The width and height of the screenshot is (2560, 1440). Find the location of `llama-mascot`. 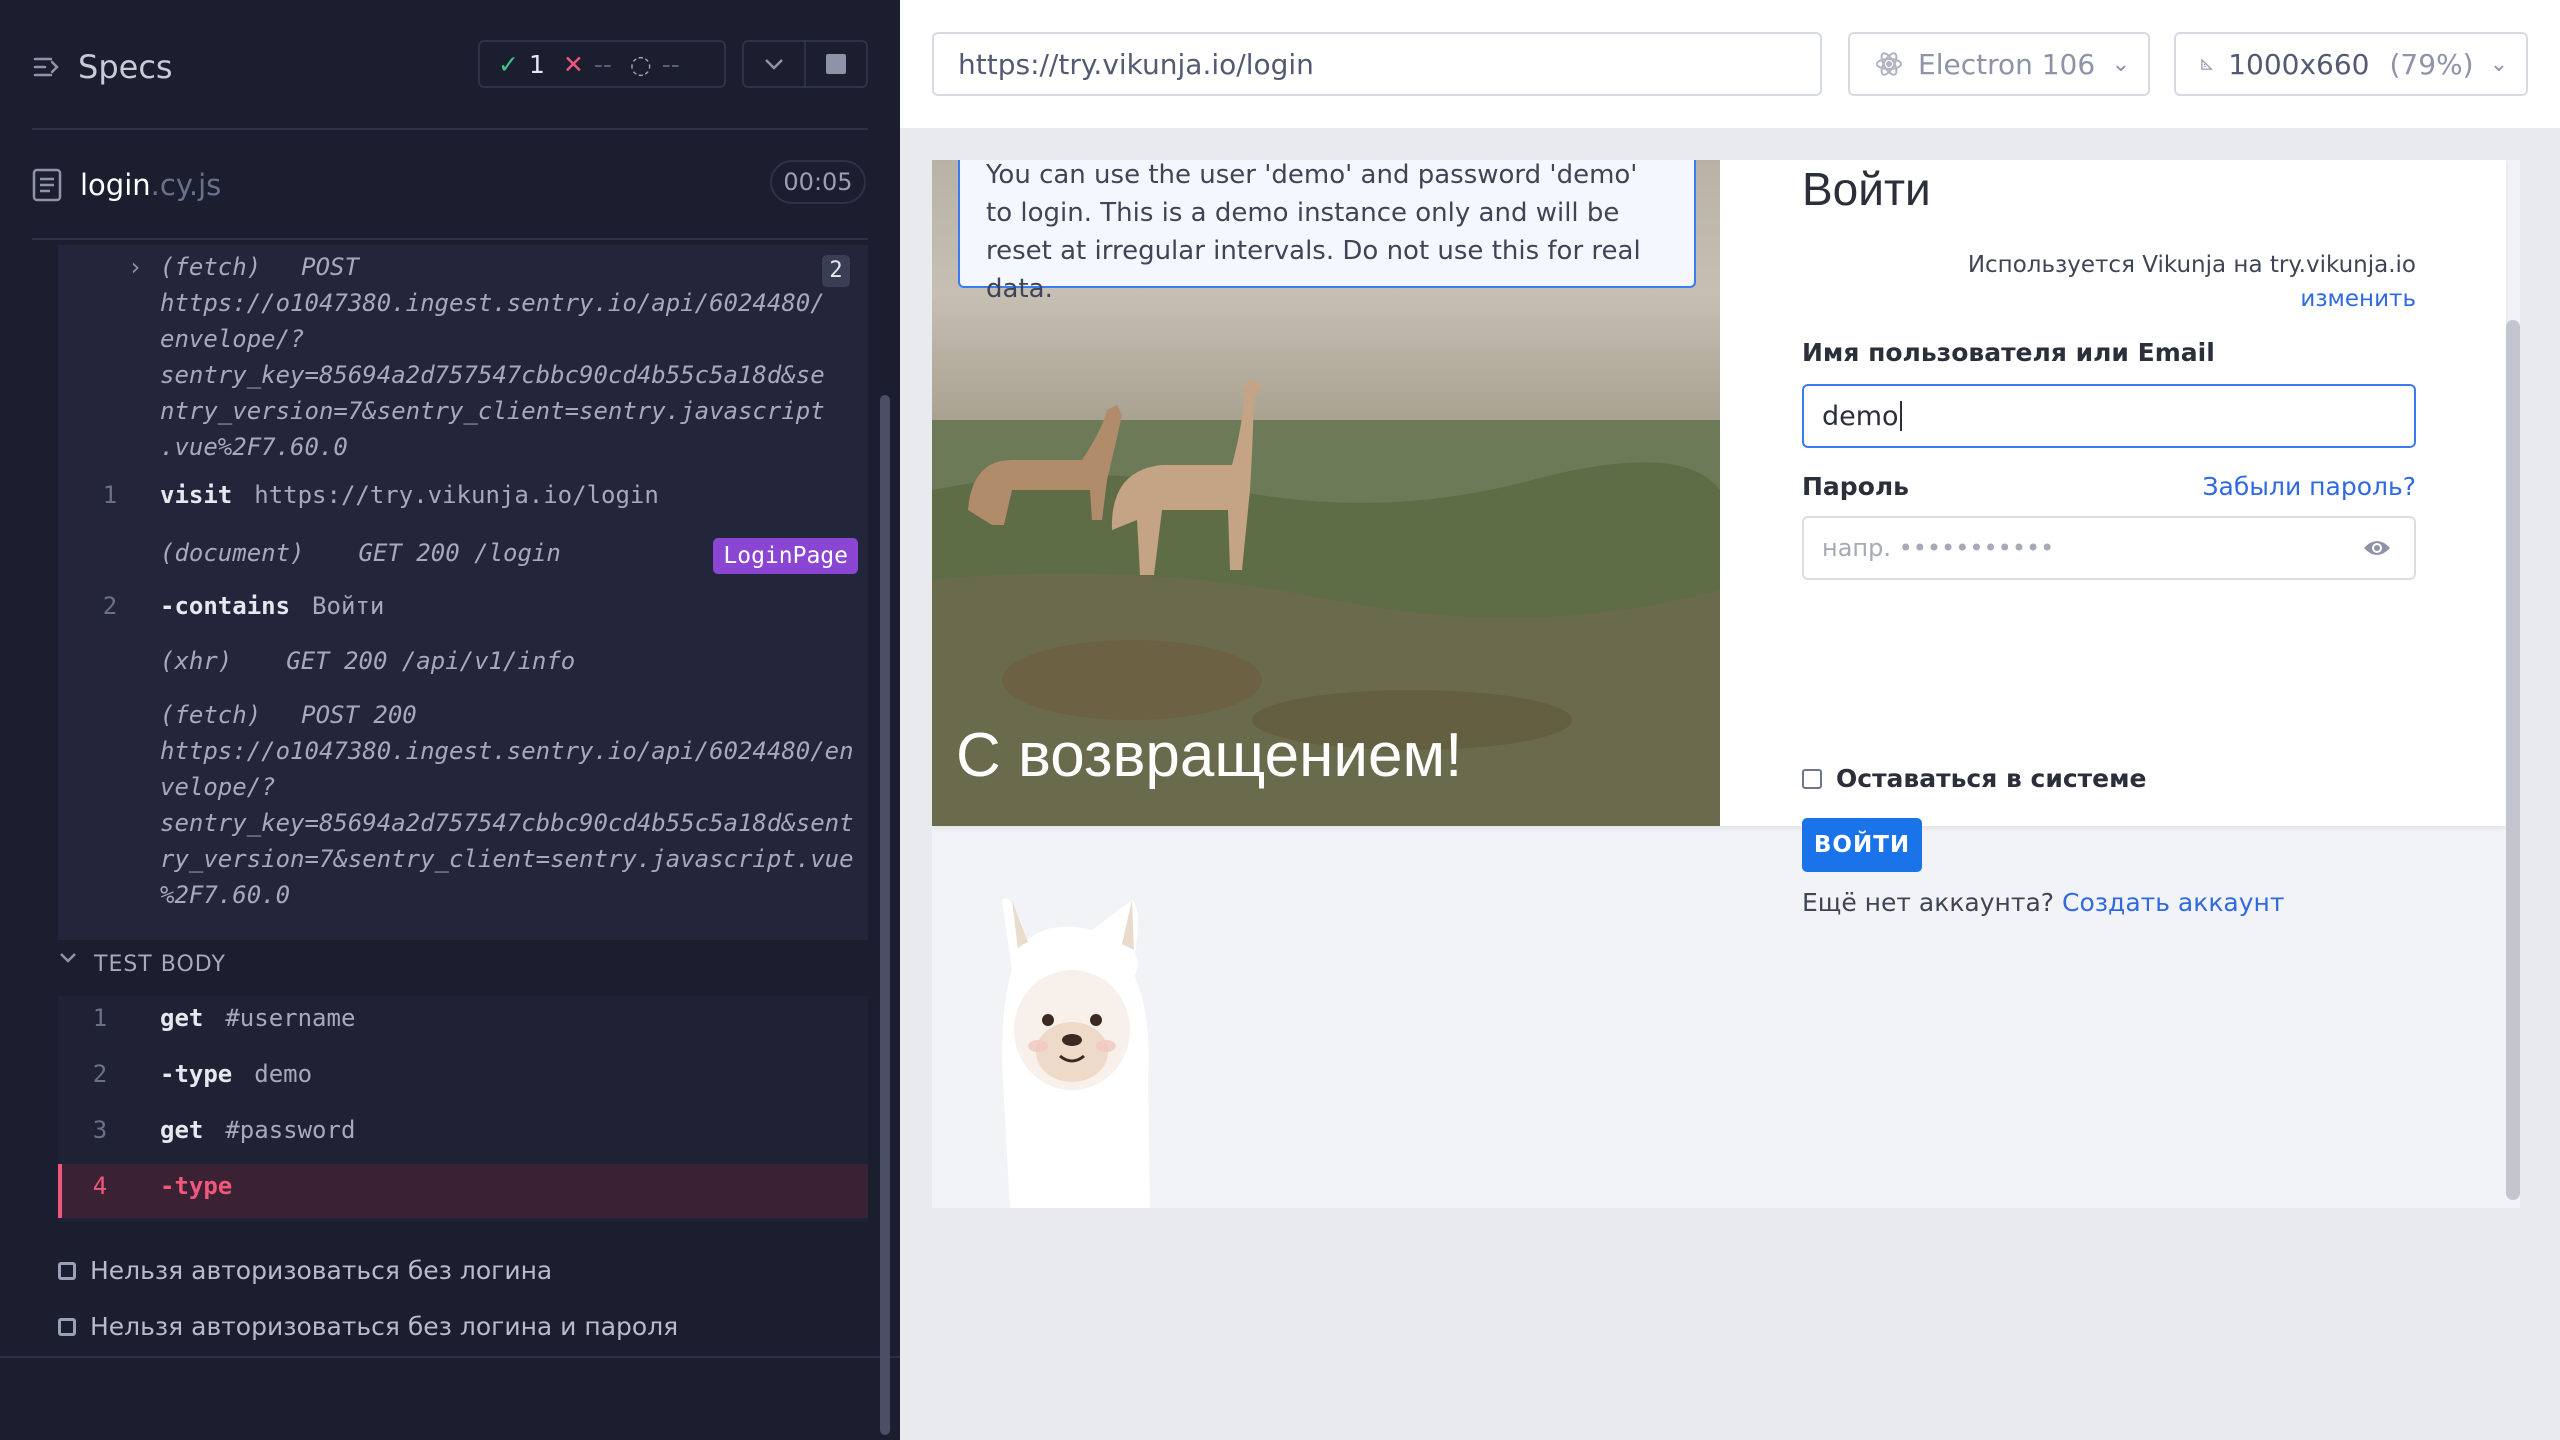

llama-mascot is located at coordinates (1076, 1053).